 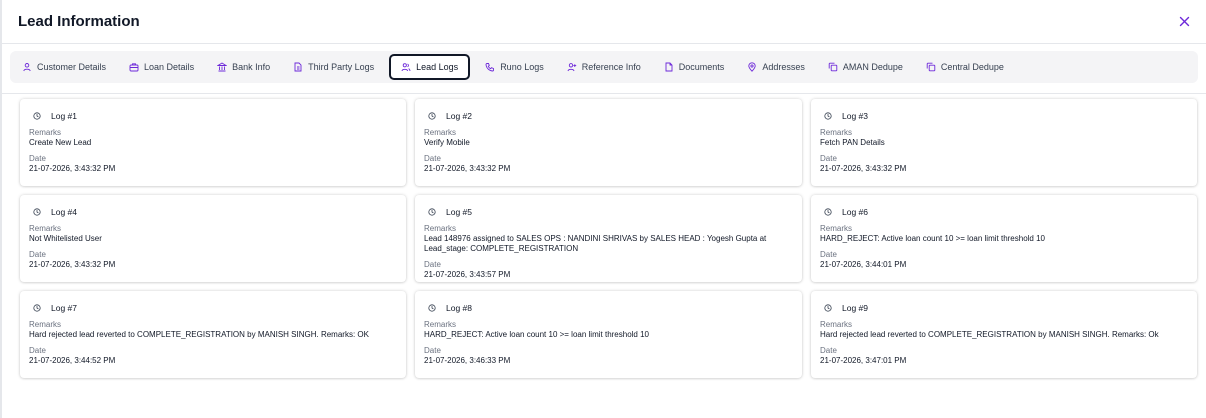 I want to click on user-icon, so click(x=27, y=67).